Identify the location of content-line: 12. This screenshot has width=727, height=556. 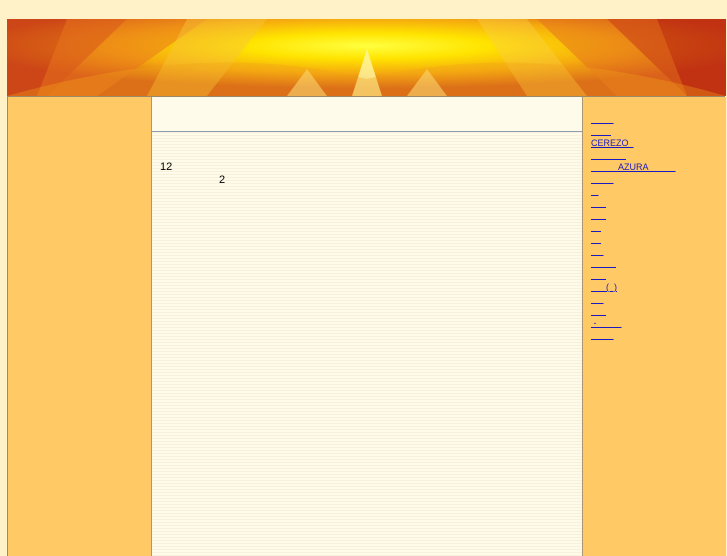
(166, 167).